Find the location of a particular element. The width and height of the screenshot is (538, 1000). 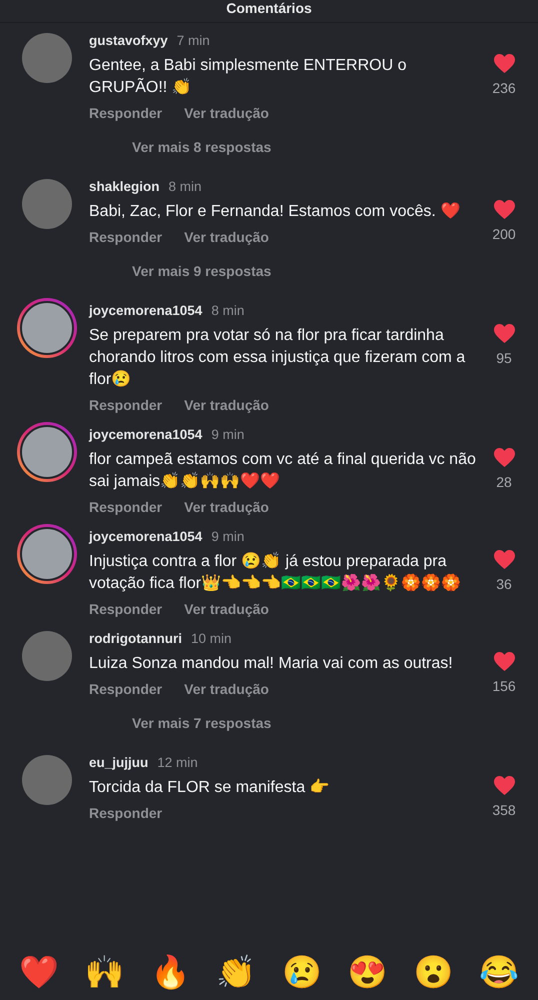

comment-text: Injustiça contra a flor 😢👏 já estou preparada pra votação fica flor👑👈👈👈🇧🇷🇧🇷🇧🇷🌺🌺🌻🏵🏵🏵 is located at coordinates (275, 572).